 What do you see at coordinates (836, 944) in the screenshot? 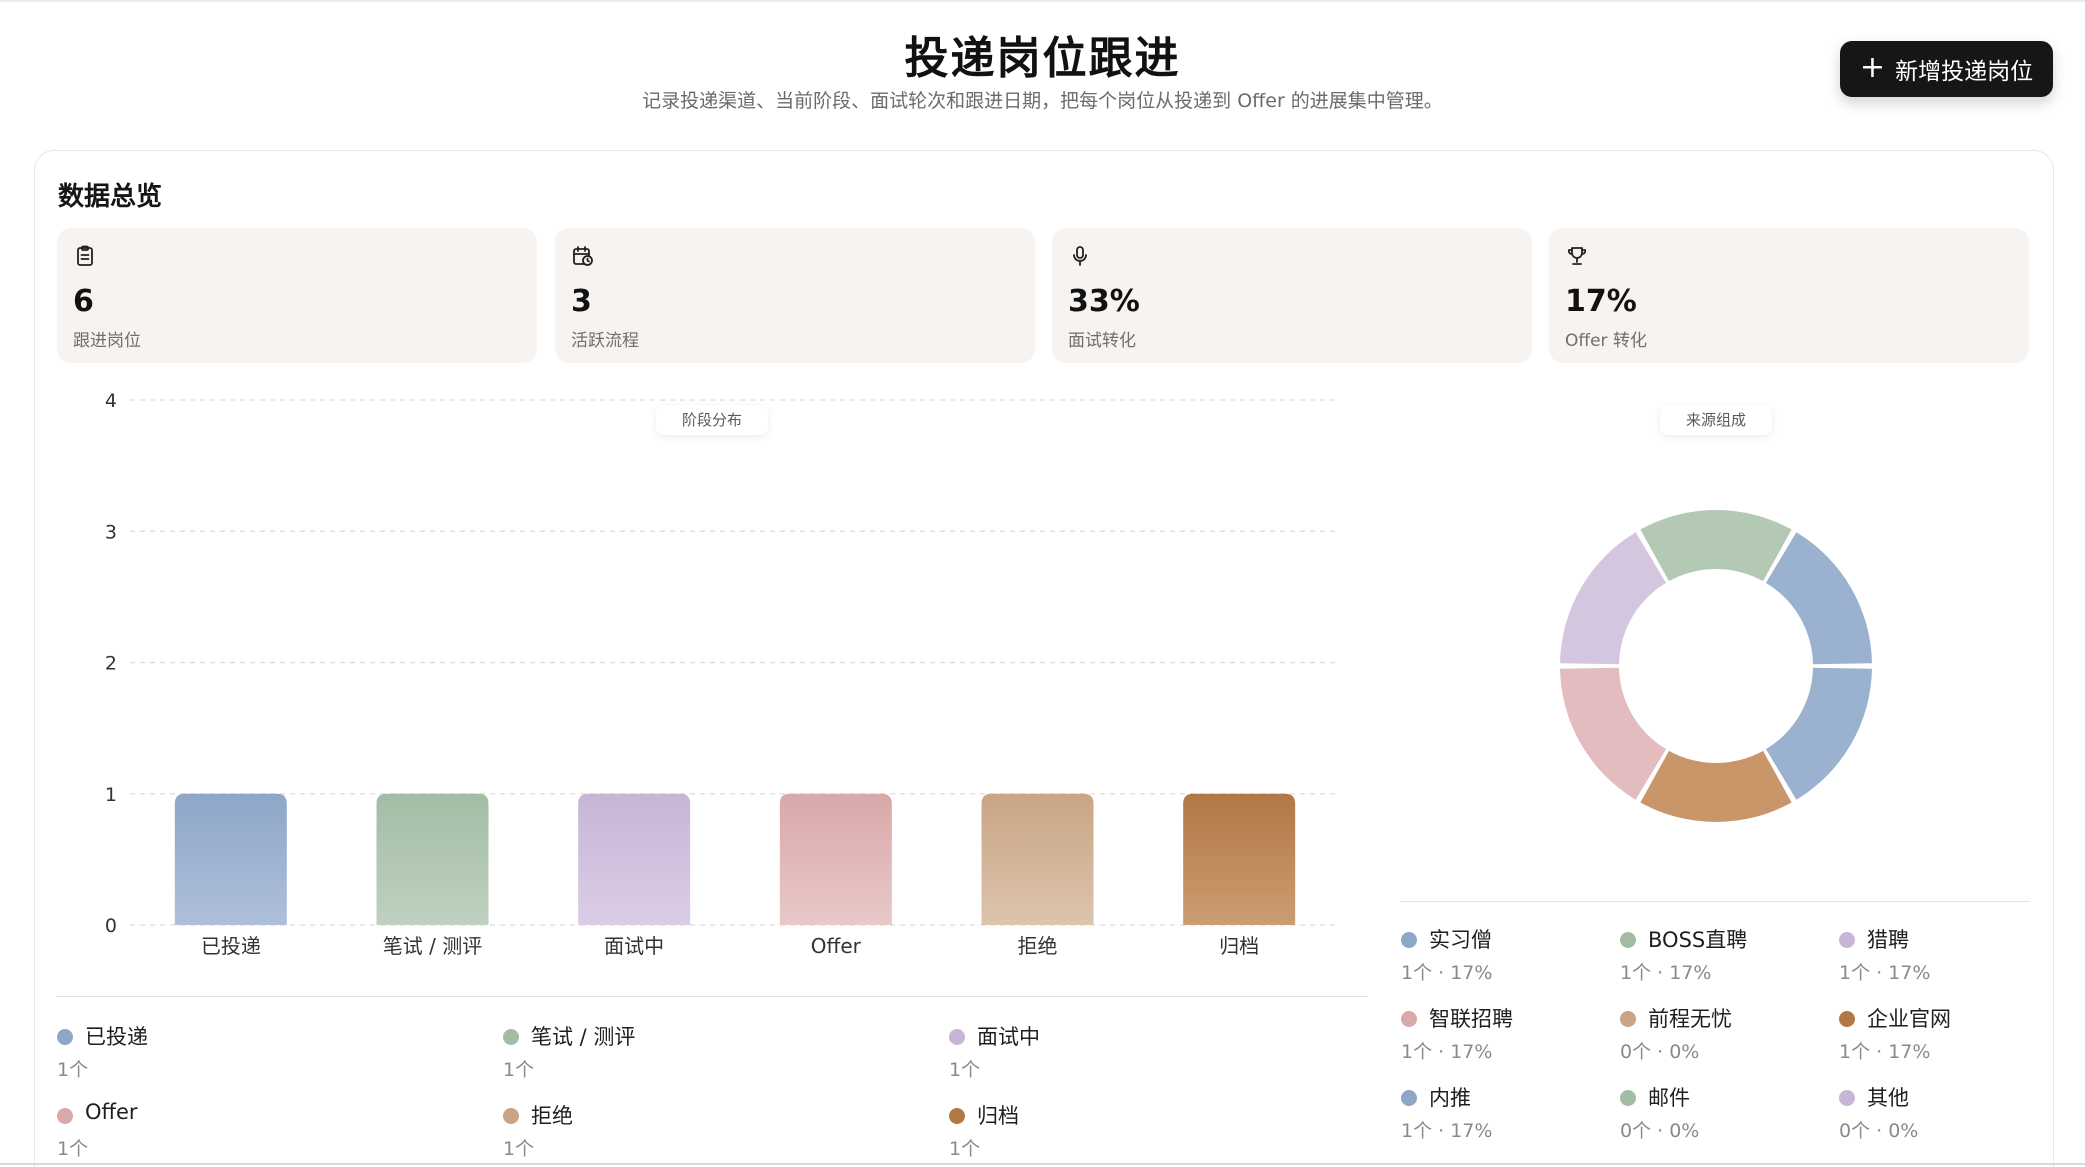
I see `x-tick-label: Offer` at bounding box center [836, 944].